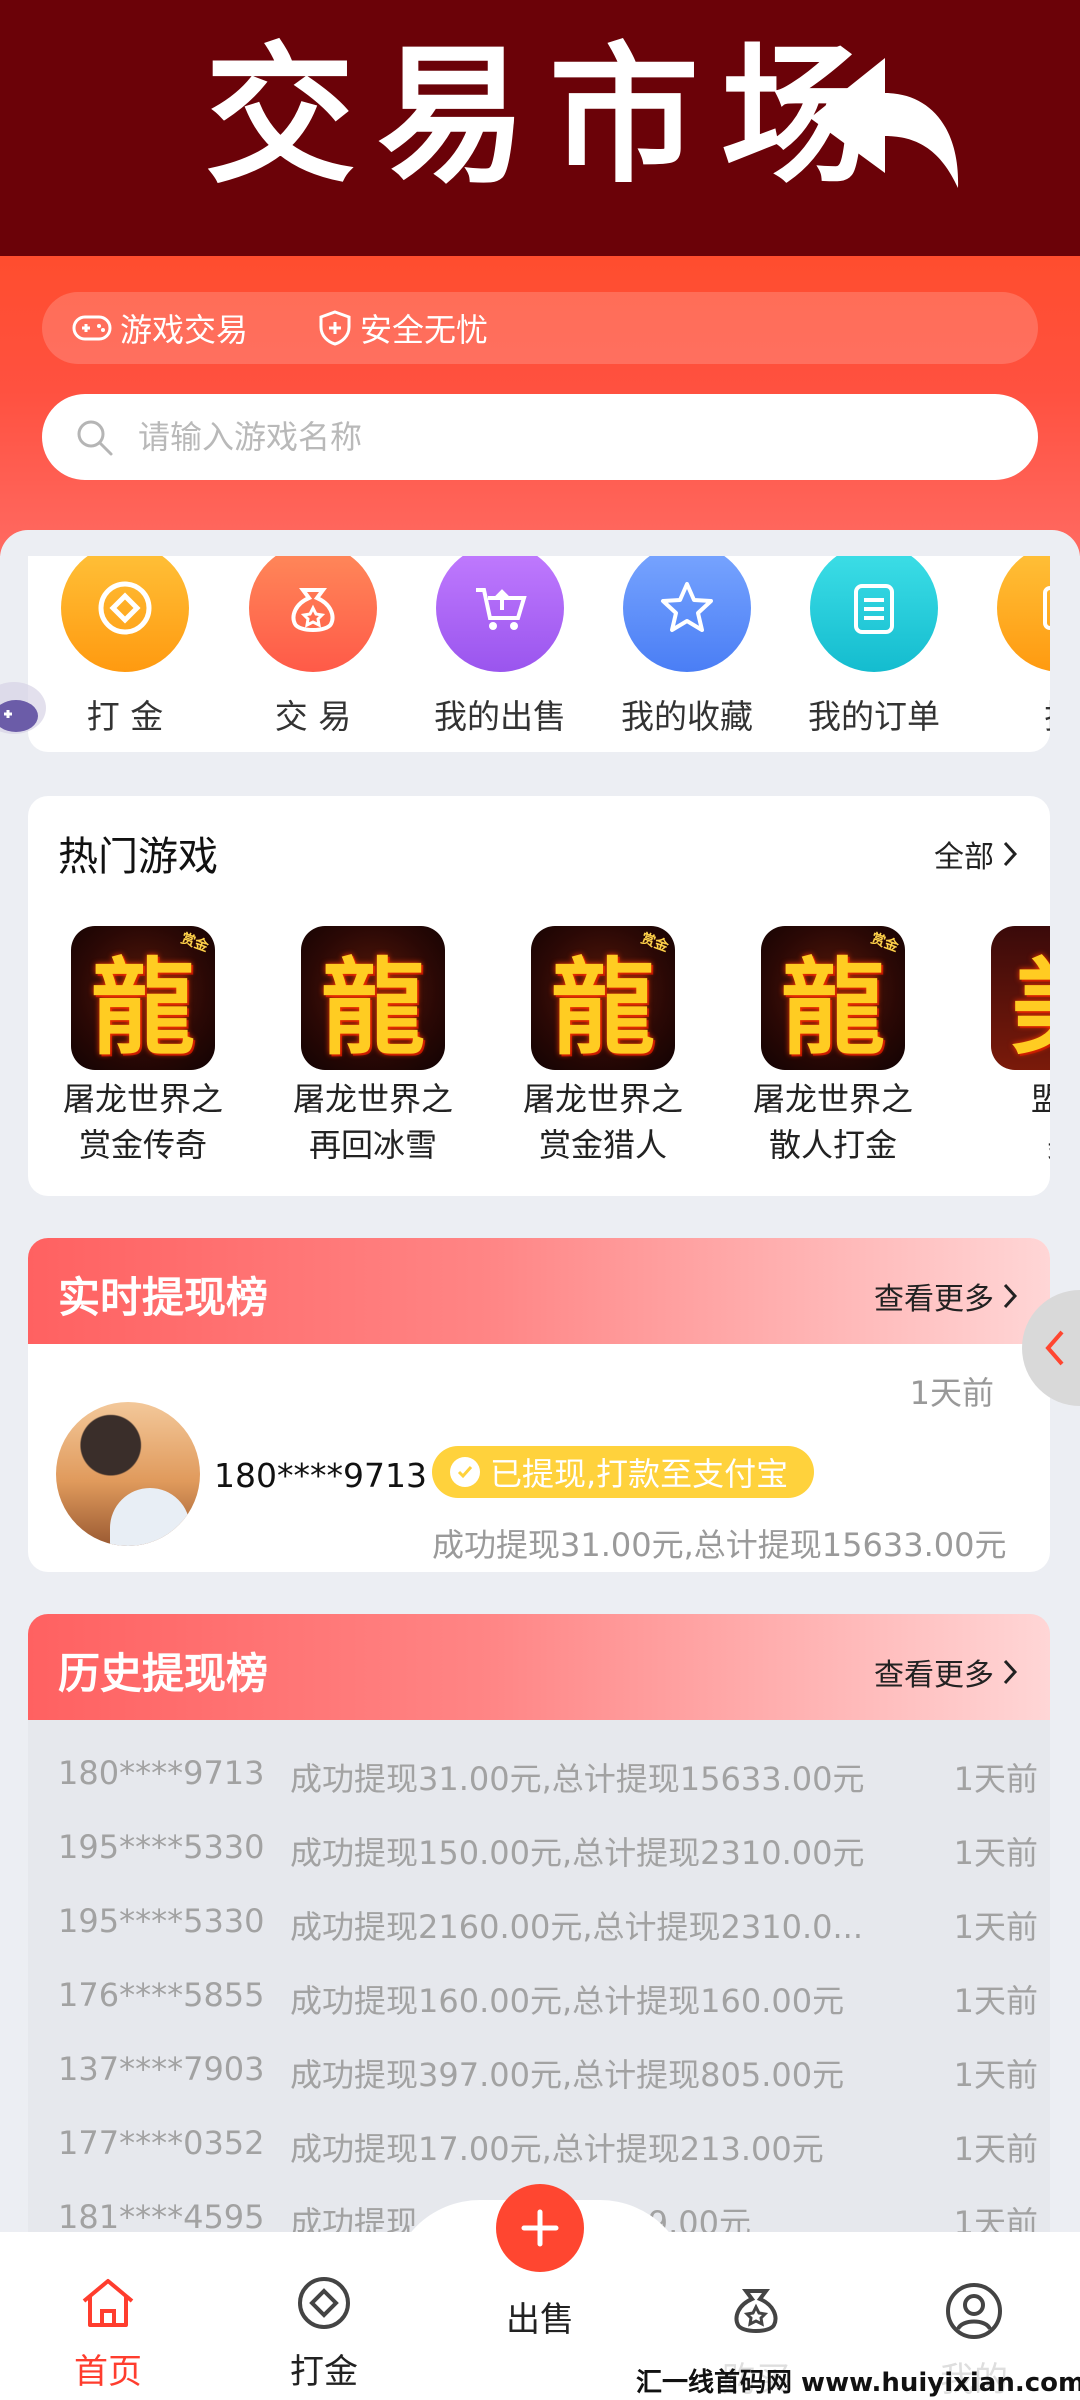 The image size is (1080, 2400). Describe the element at coordinates (184, 330) in the screenshot. I see `tag-label: 游戏交易` at that location.